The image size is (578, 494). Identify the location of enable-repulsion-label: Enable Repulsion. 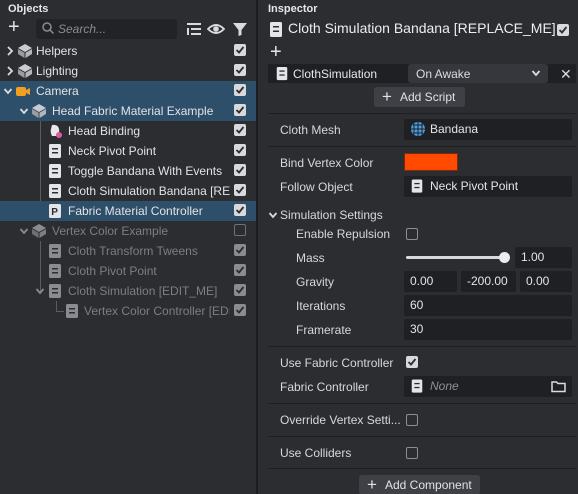
(343, 234).